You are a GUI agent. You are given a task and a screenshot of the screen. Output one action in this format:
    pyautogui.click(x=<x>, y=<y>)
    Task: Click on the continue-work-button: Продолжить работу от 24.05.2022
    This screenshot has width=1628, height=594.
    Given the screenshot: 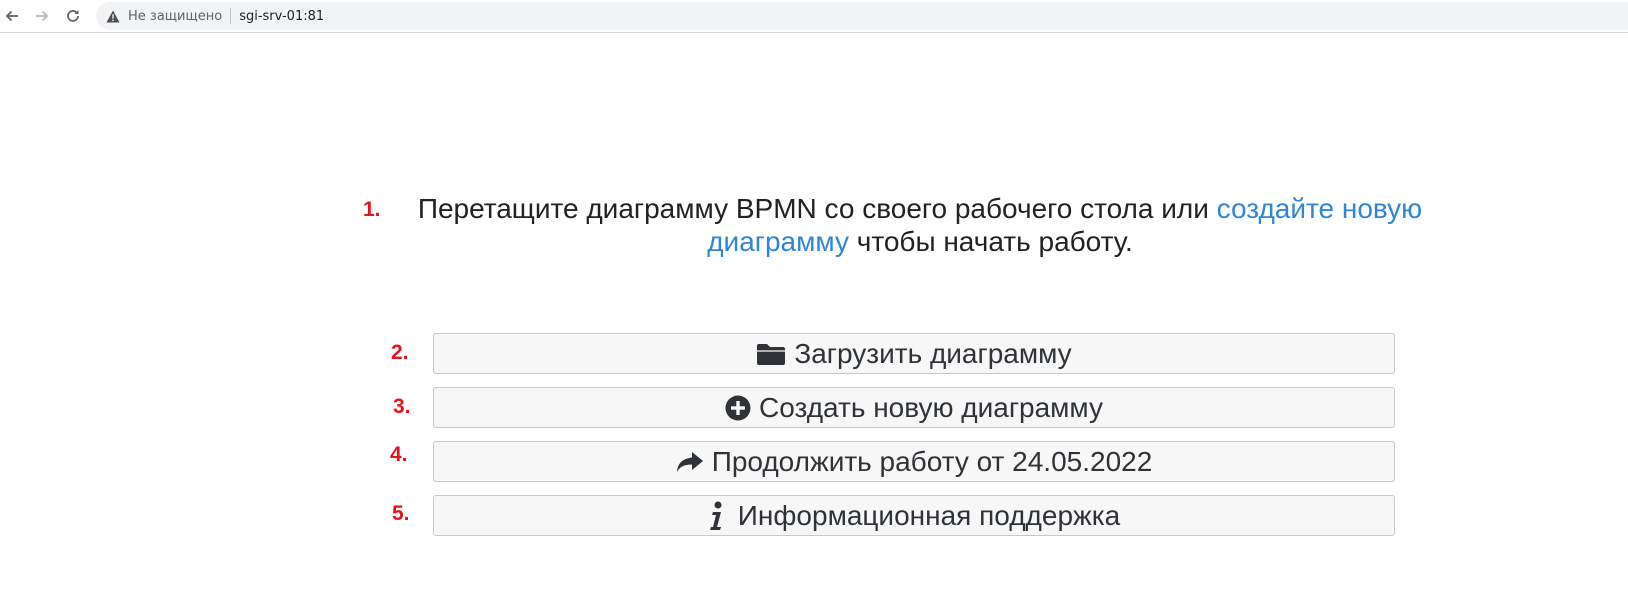 What is the action you would take?
    pyautogui.click(x=914, y=461)
    